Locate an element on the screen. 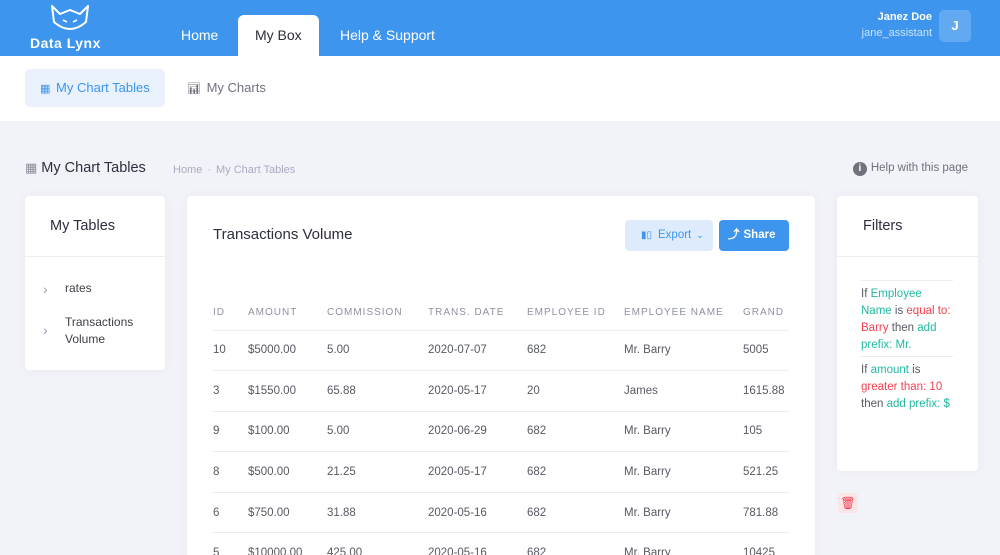 The width and height of the screenshot is (1000, 555). table-cell: 31.88 is located at coordinates (377, 513).